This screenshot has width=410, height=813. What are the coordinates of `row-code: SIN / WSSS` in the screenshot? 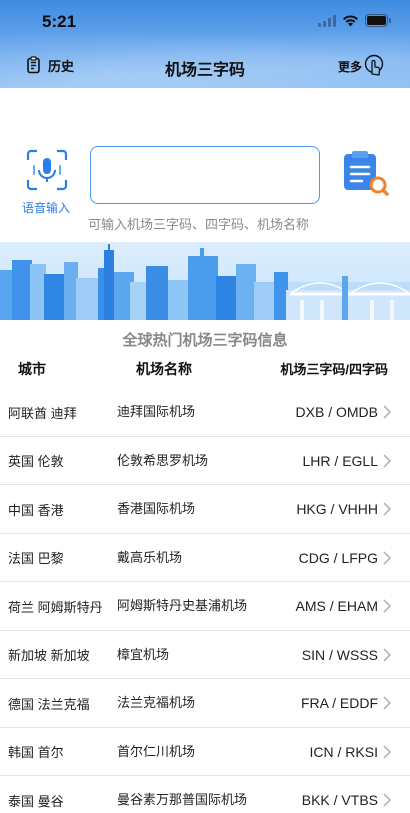 It's located at (339, 654).